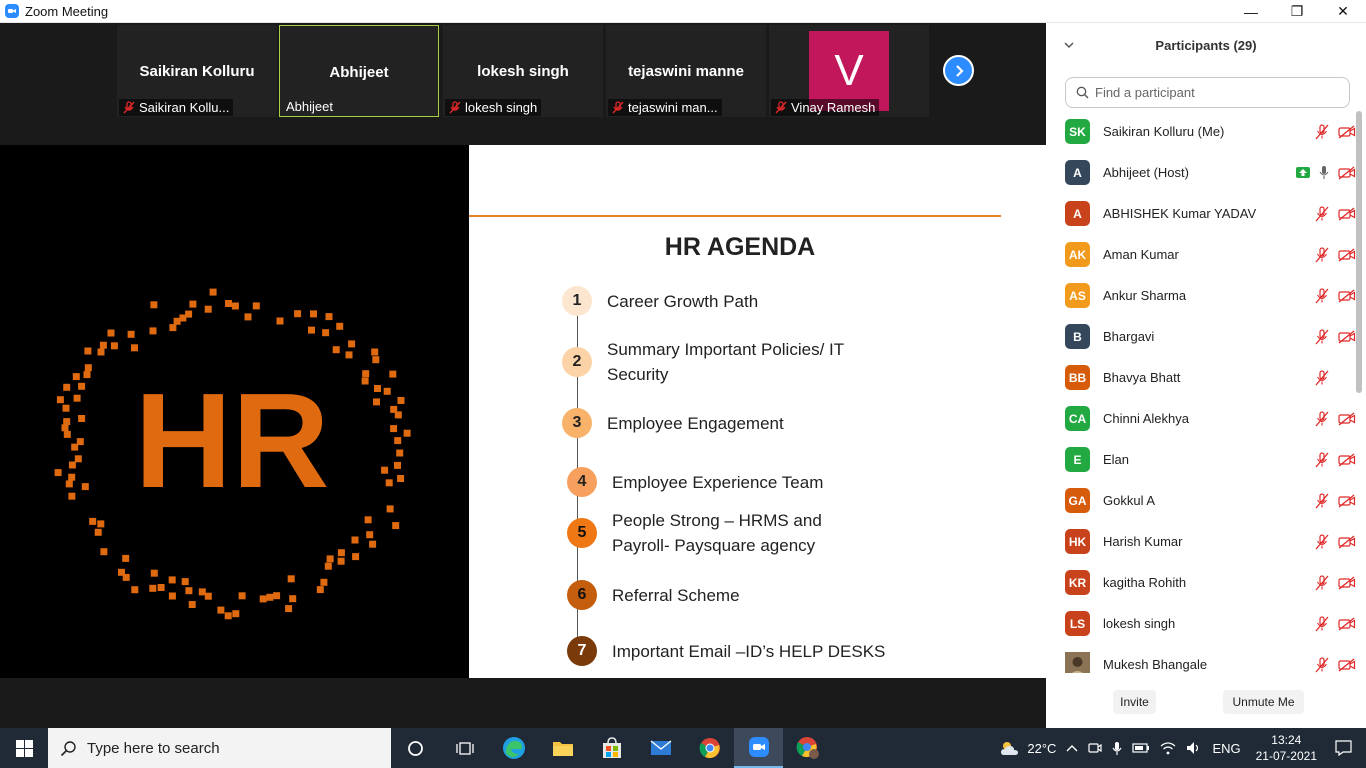  What do you see at coordinates (1226, 748) in the screenshot?
I see `input-language: ENG` at bounding box center [1226, 748].